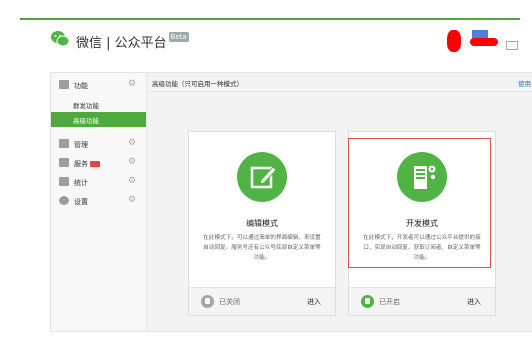  Describe the element at coordinates (81, 86) in the screenshot. I see `sidebar-item-label: 功能` at that location.